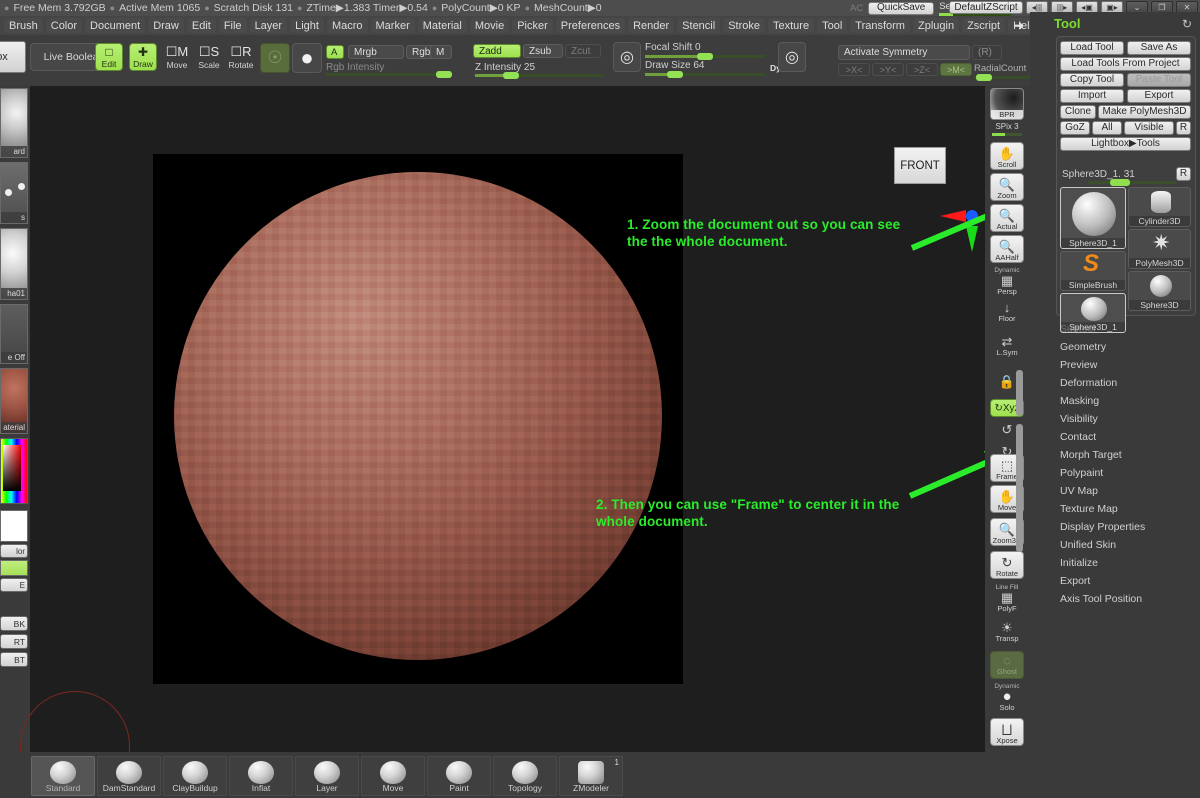 The height and width of the screenshot is (798, 1200). I want to click on dynamic-dial-button: ◎, so click(792, 57).